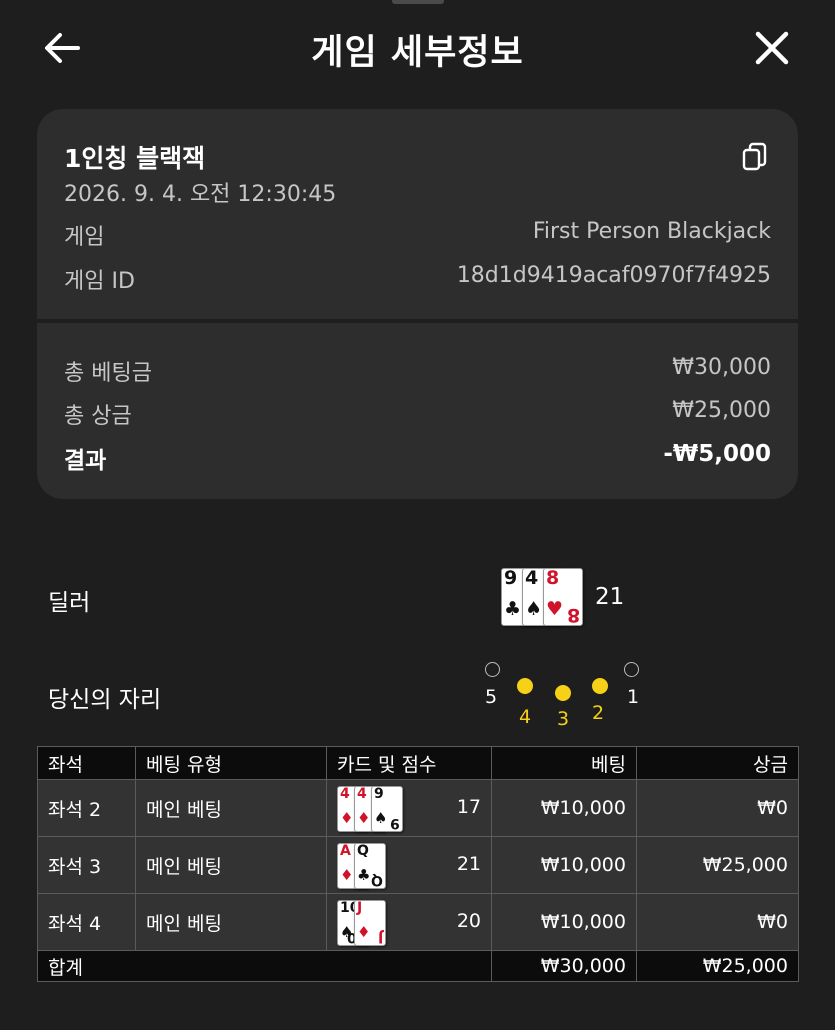 The height and width of the screenshot is (1030, 835). What do you see at coordinates (363, 851) in the screenshot?
I see `card-rank: Q` at bounding box center [363, 851].